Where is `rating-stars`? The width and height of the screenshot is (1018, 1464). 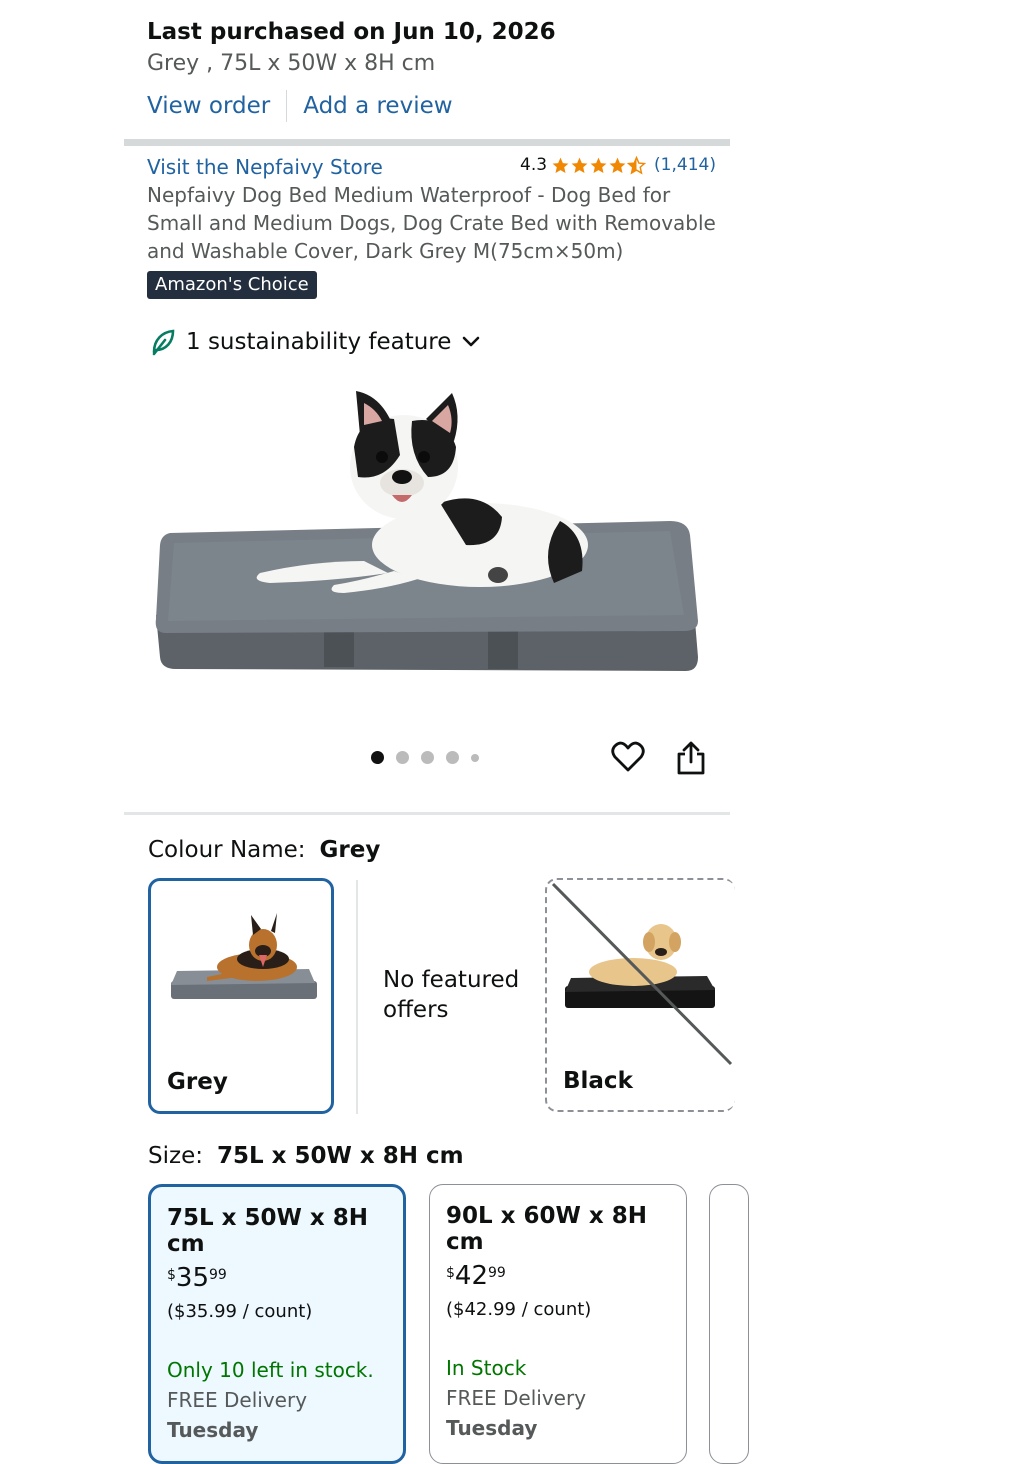
rating-stars is located at coordinates (599, 165).